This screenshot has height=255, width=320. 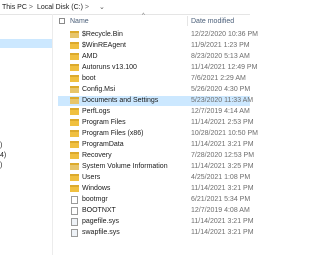 I want to click on column-header-row: ^ Name Date modified, so click(x=154, y=20).